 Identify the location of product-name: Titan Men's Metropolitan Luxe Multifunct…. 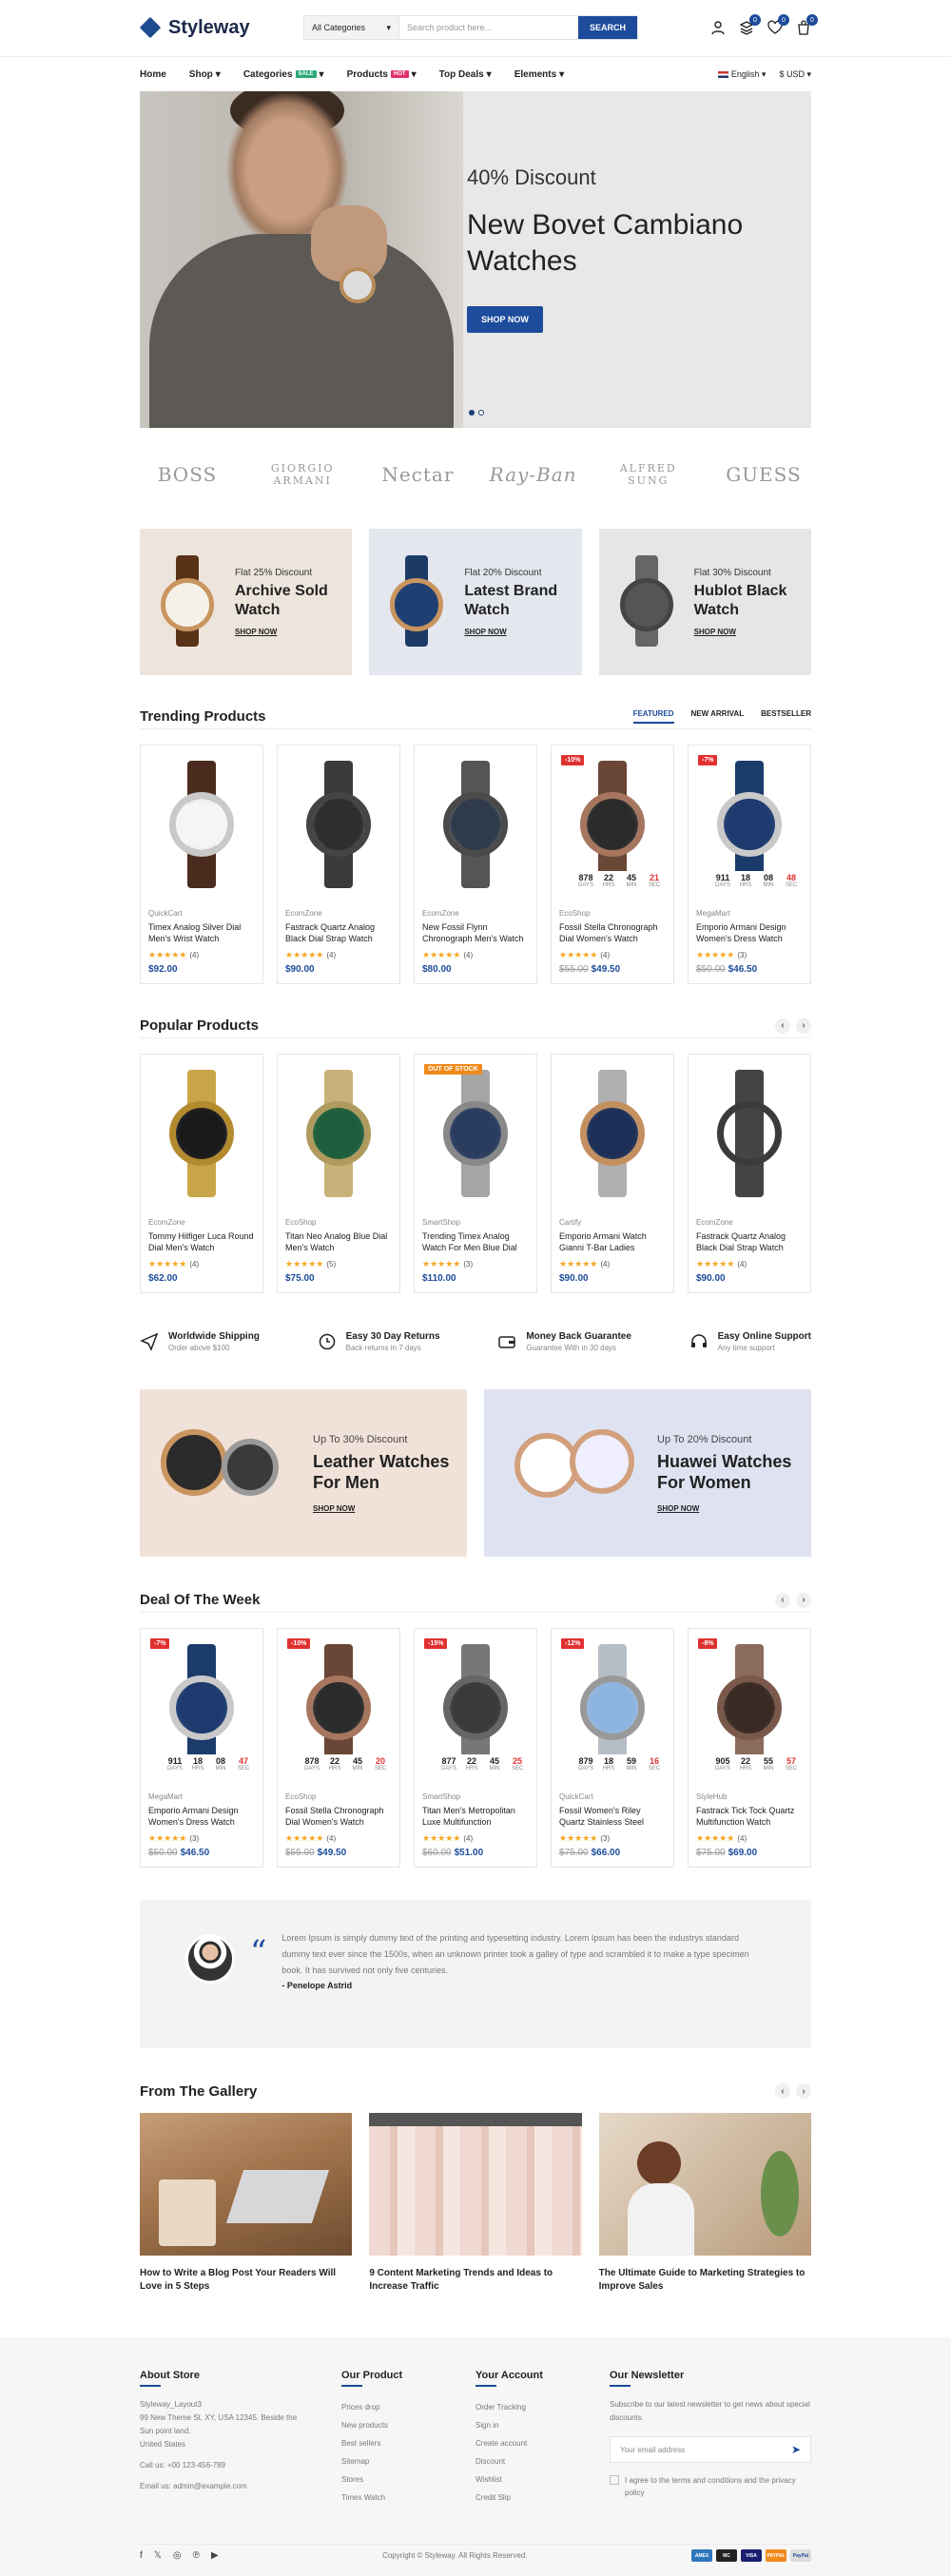
(475, 1816).